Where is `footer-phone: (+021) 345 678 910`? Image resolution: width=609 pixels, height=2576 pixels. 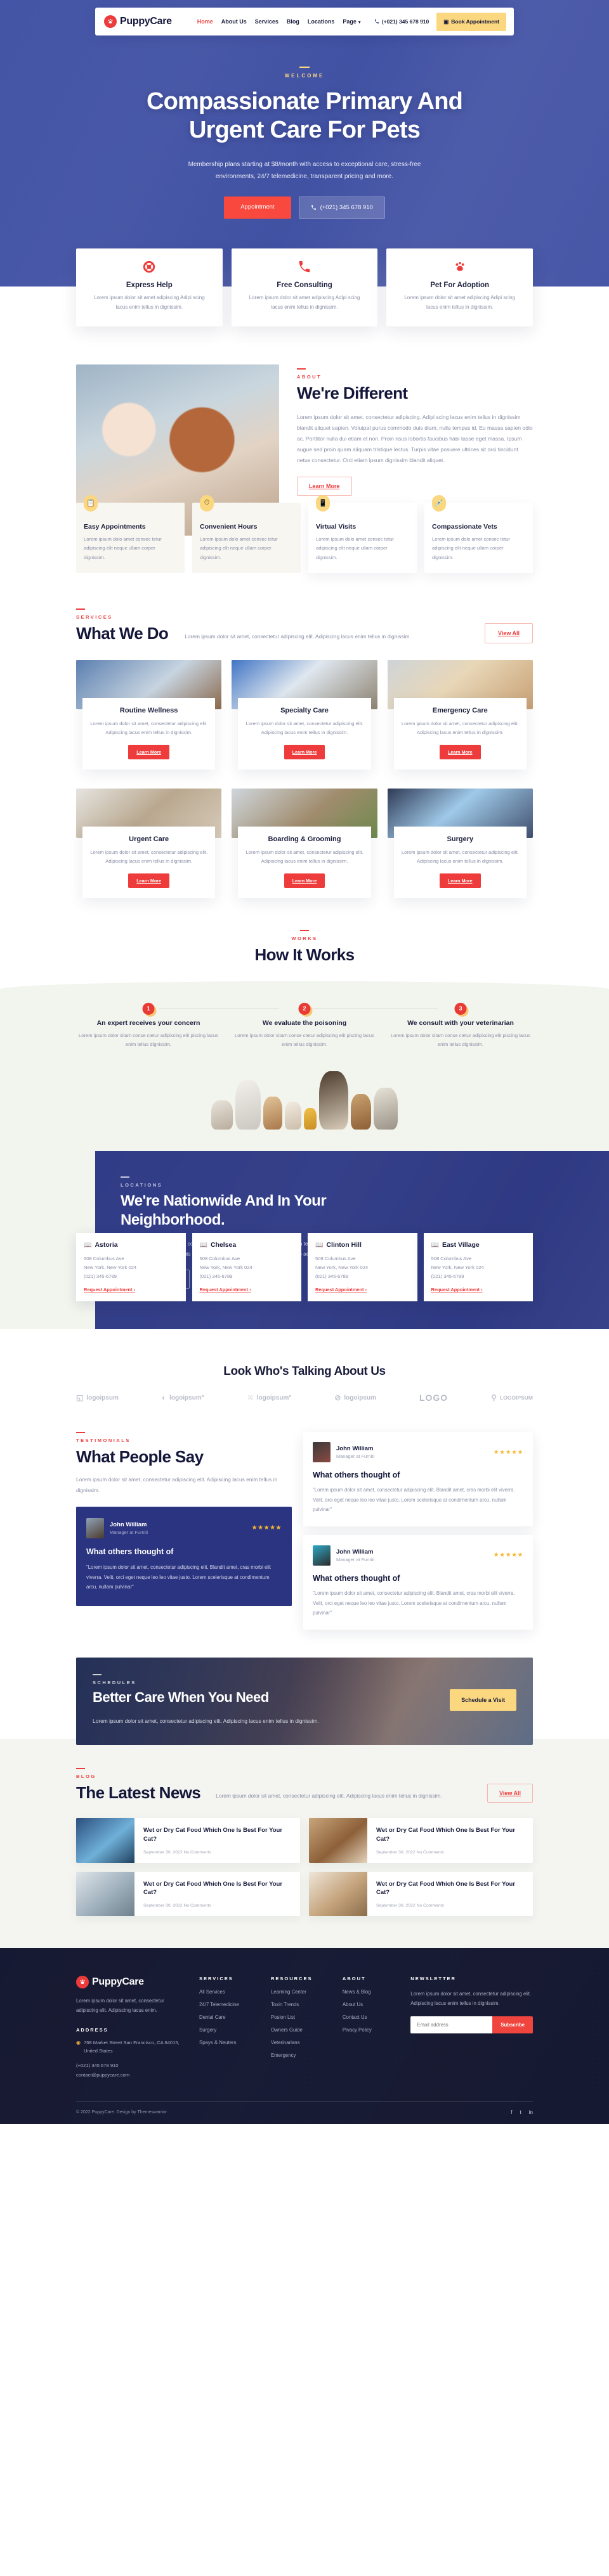
footer-phone: (+021) 345 678 910 is located at coordinates (130, 2065).